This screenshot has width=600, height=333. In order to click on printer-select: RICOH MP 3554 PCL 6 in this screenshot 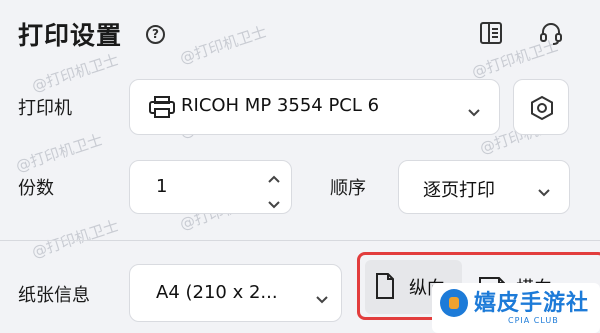, I will do `click(314, 107)`.